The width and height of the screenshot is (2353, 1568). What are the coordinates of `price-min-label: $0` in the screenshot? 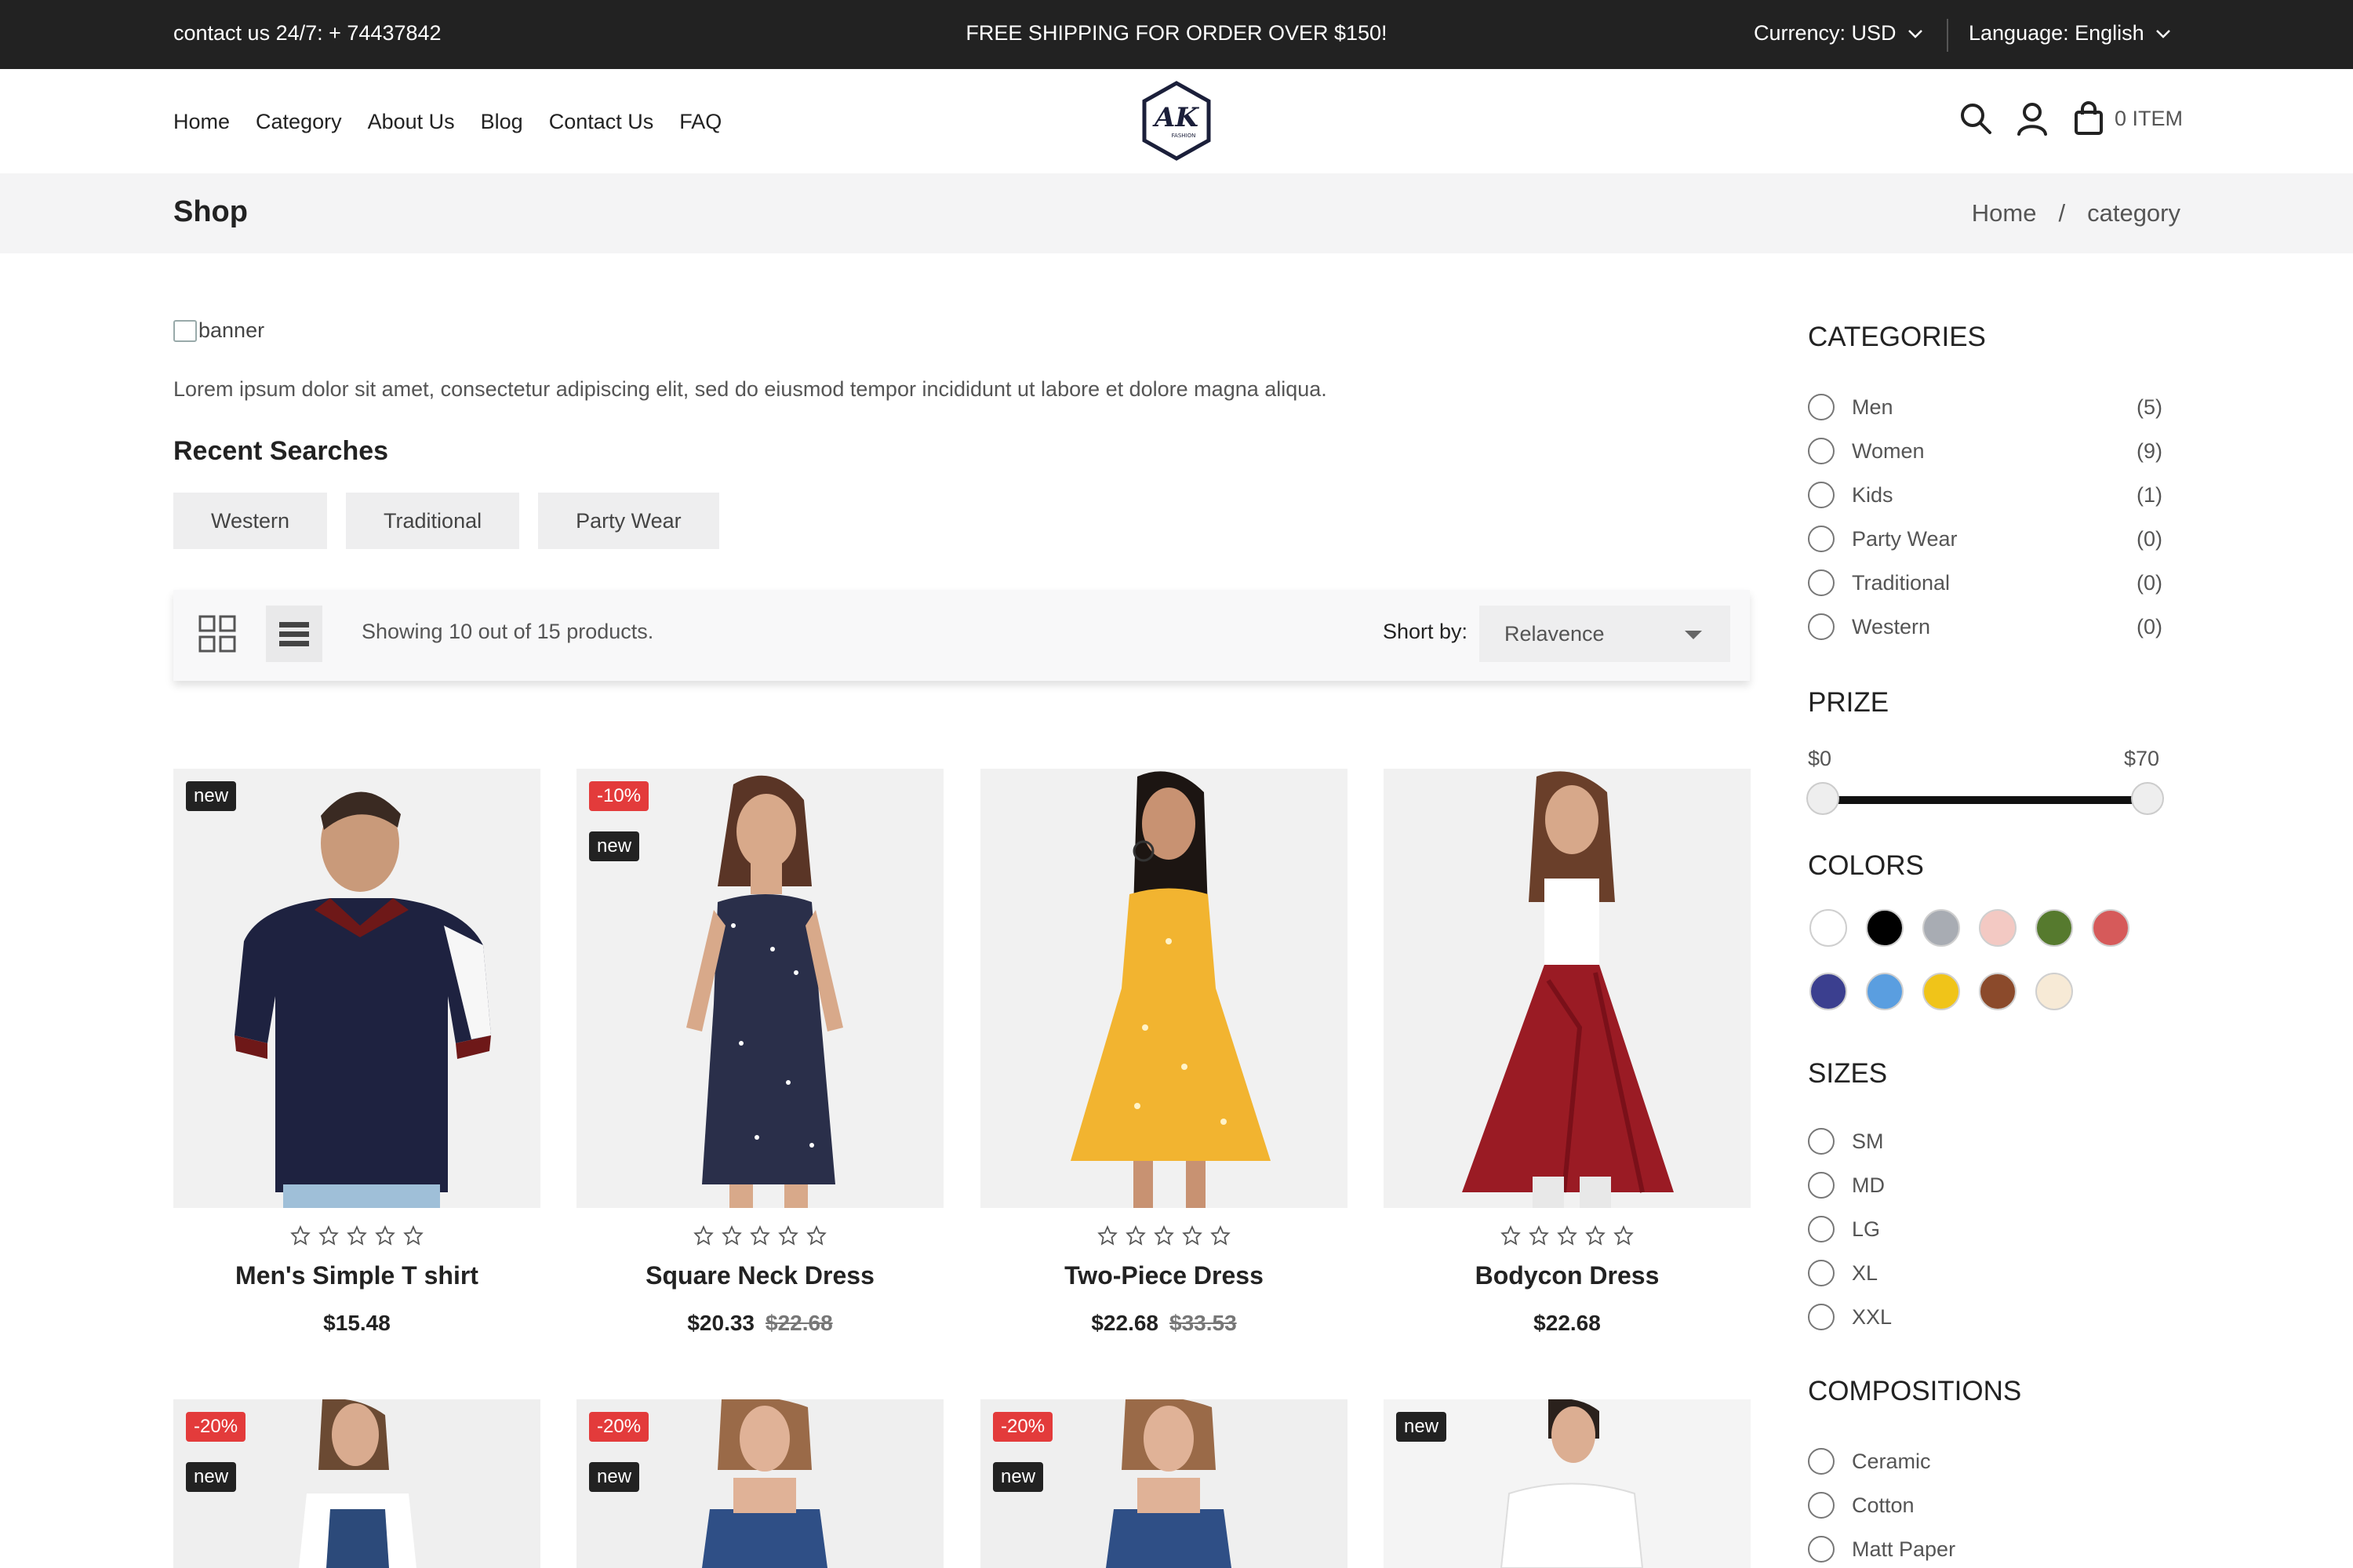 It's located at (1820, 758).